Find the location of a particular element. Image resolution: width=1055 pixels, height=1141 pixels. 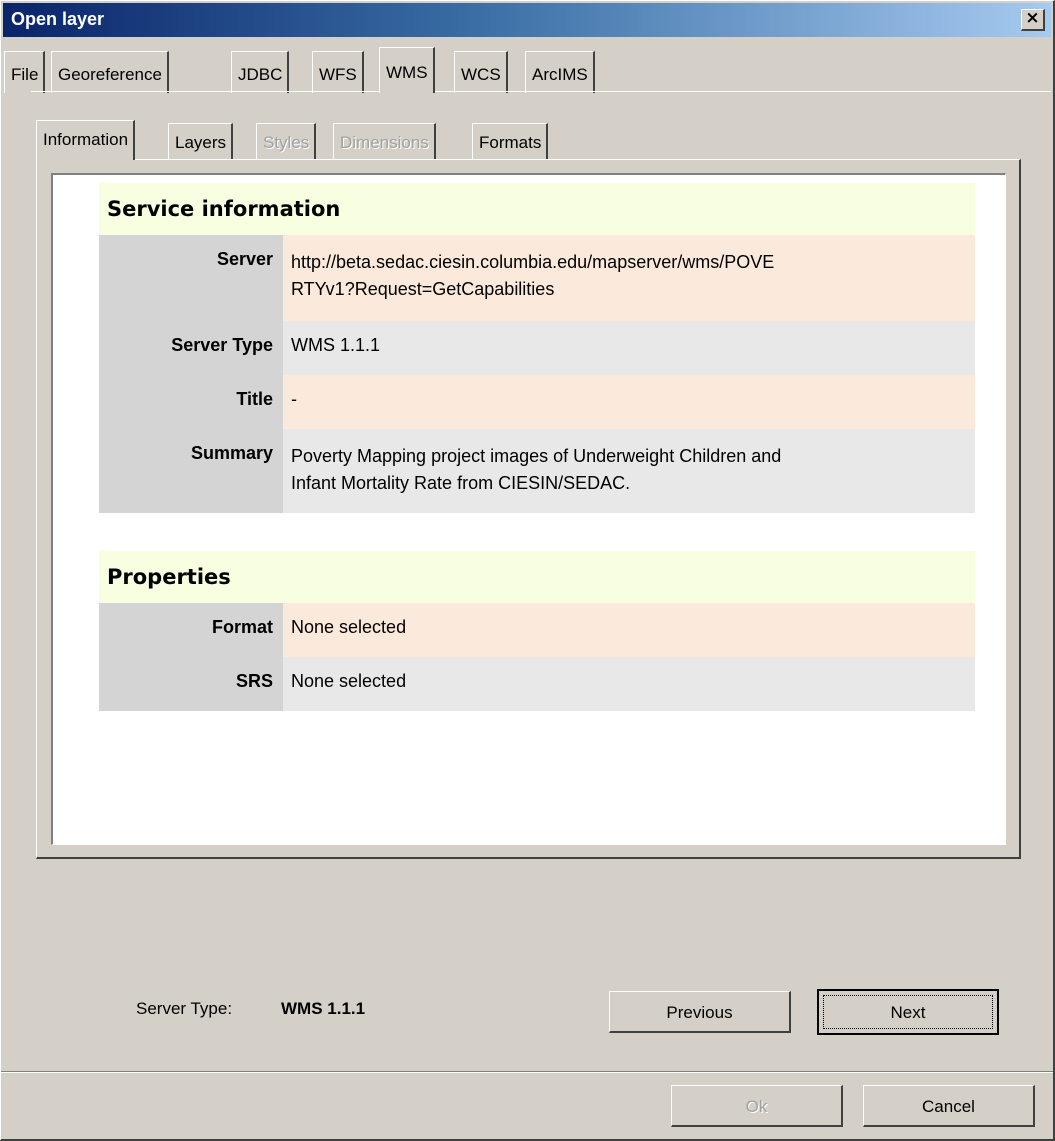

focus-ring is located at coordinates (908, 1012).